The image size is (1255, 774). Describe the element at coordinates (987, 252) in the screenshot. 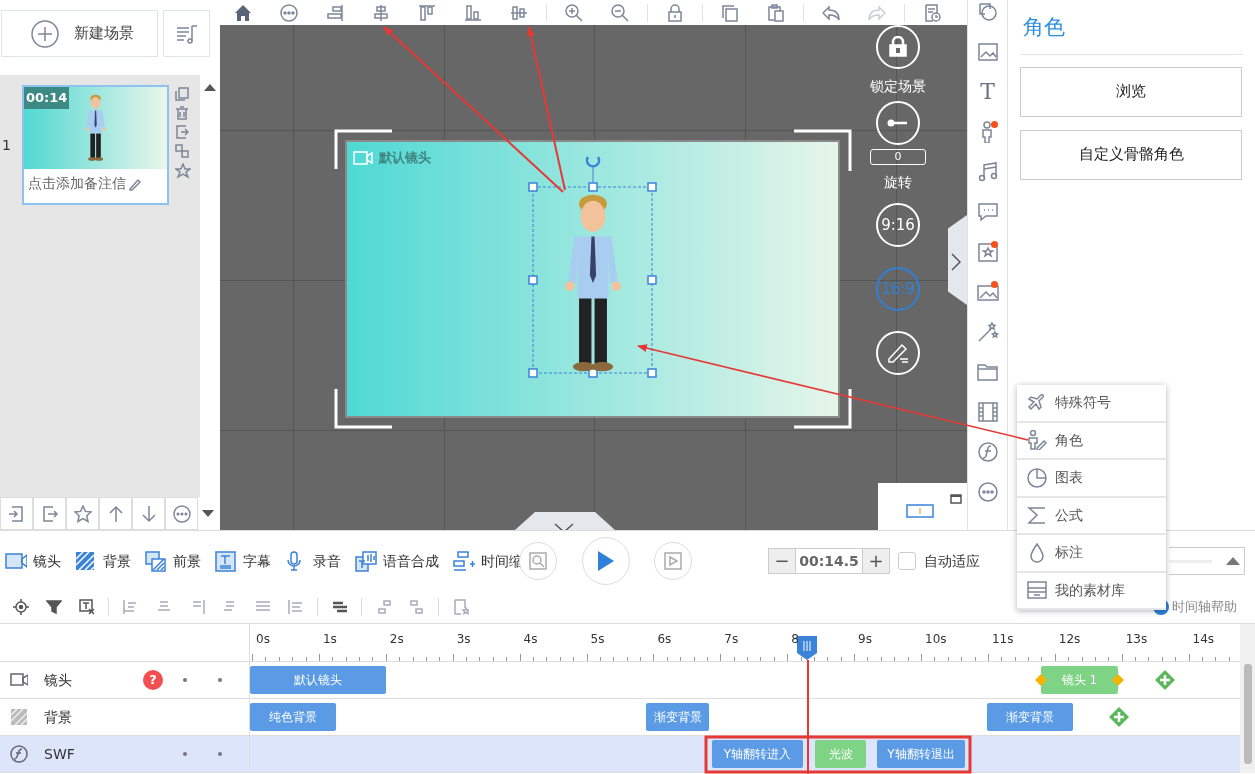

I see `sticker-icon` at that location.